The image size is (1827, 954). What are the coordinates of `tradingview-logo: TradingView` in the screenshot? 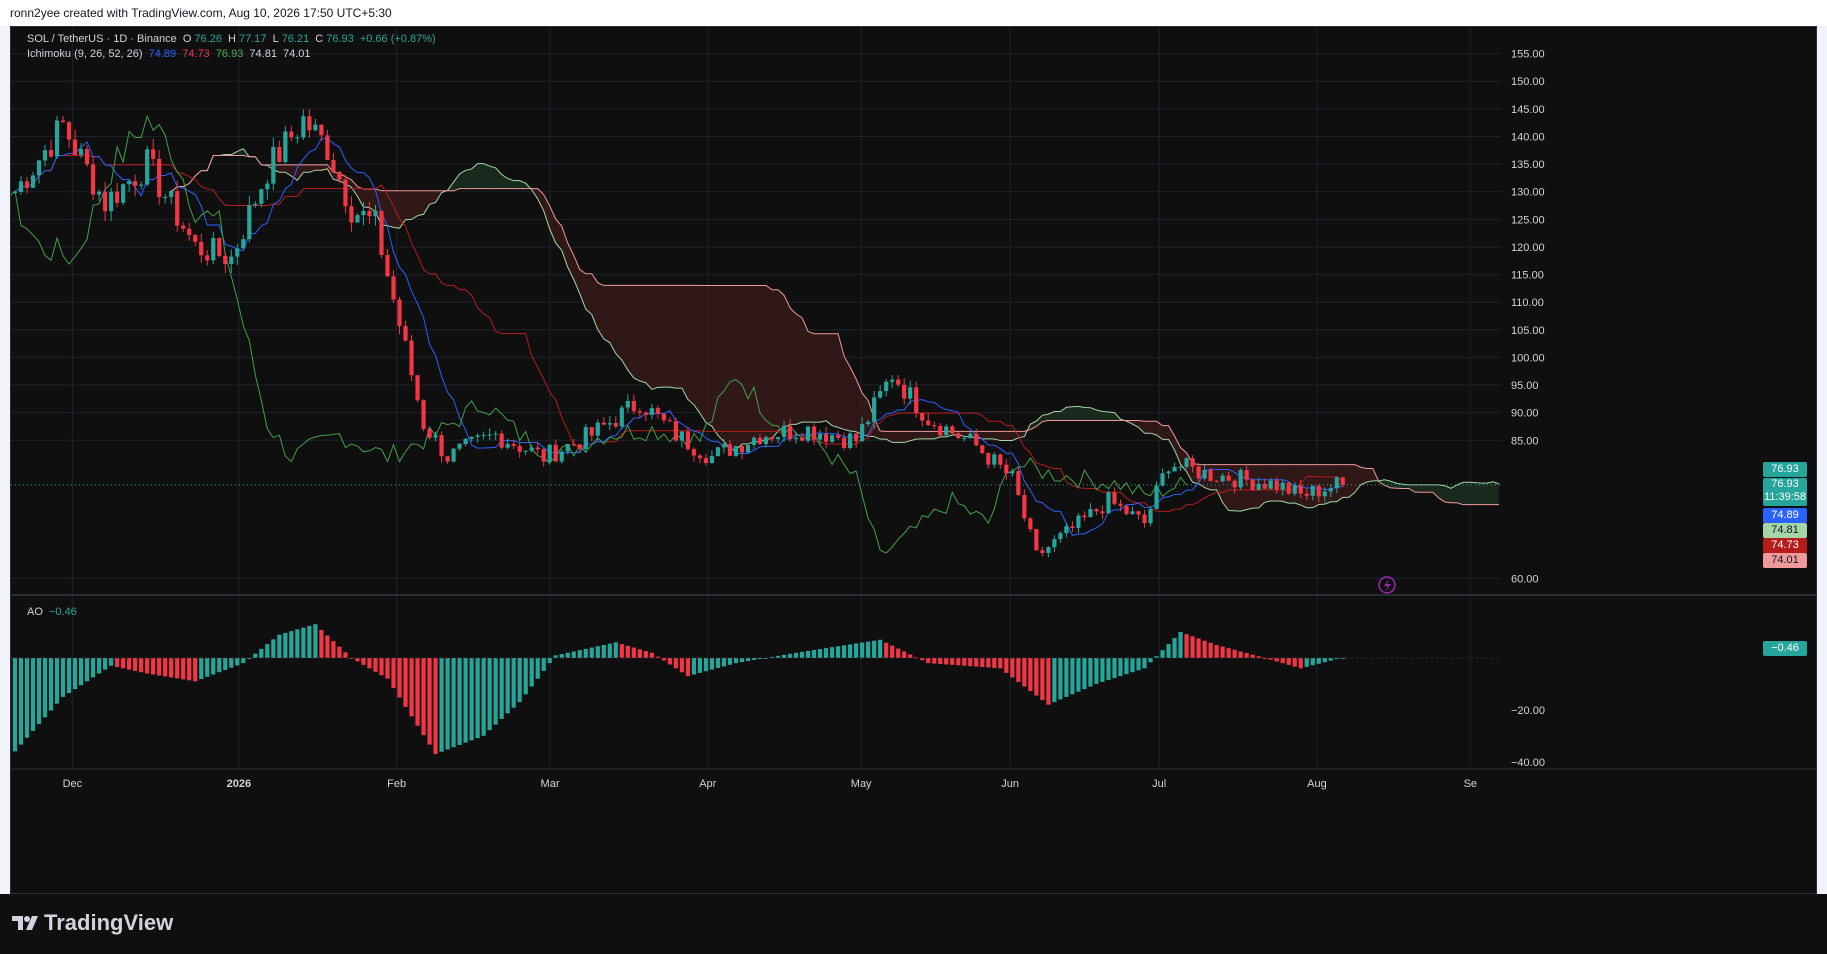 It's located at (92, 923).